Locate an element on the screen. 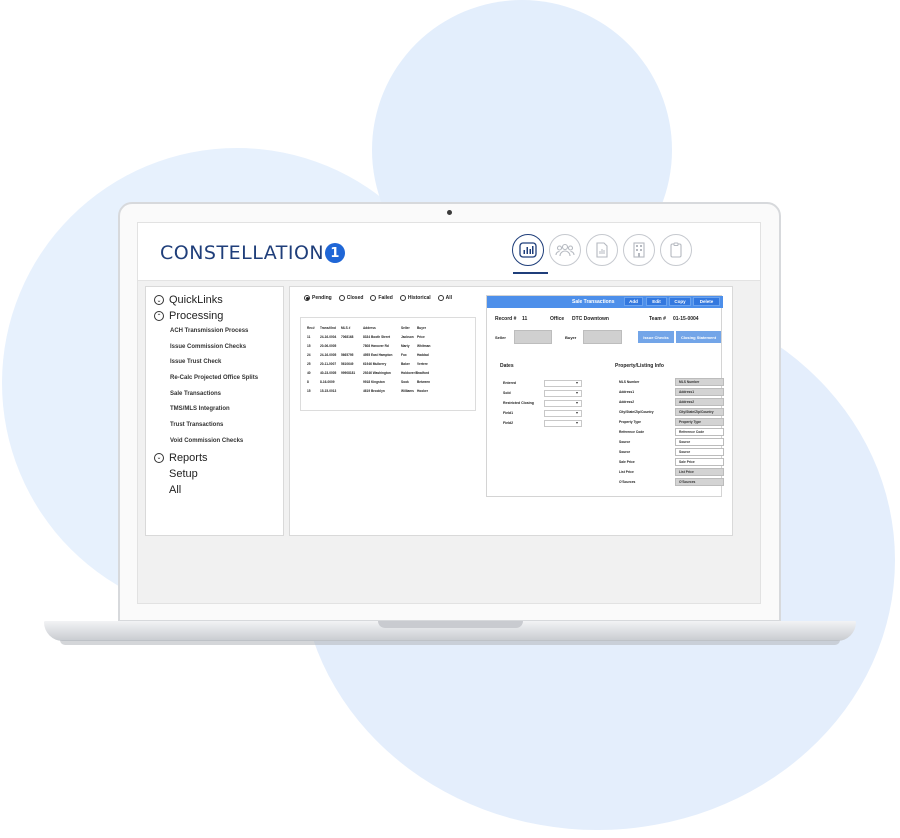 This screenshot has height=838, width=900. date-label: Field1 is located at coordinates (508, 413).